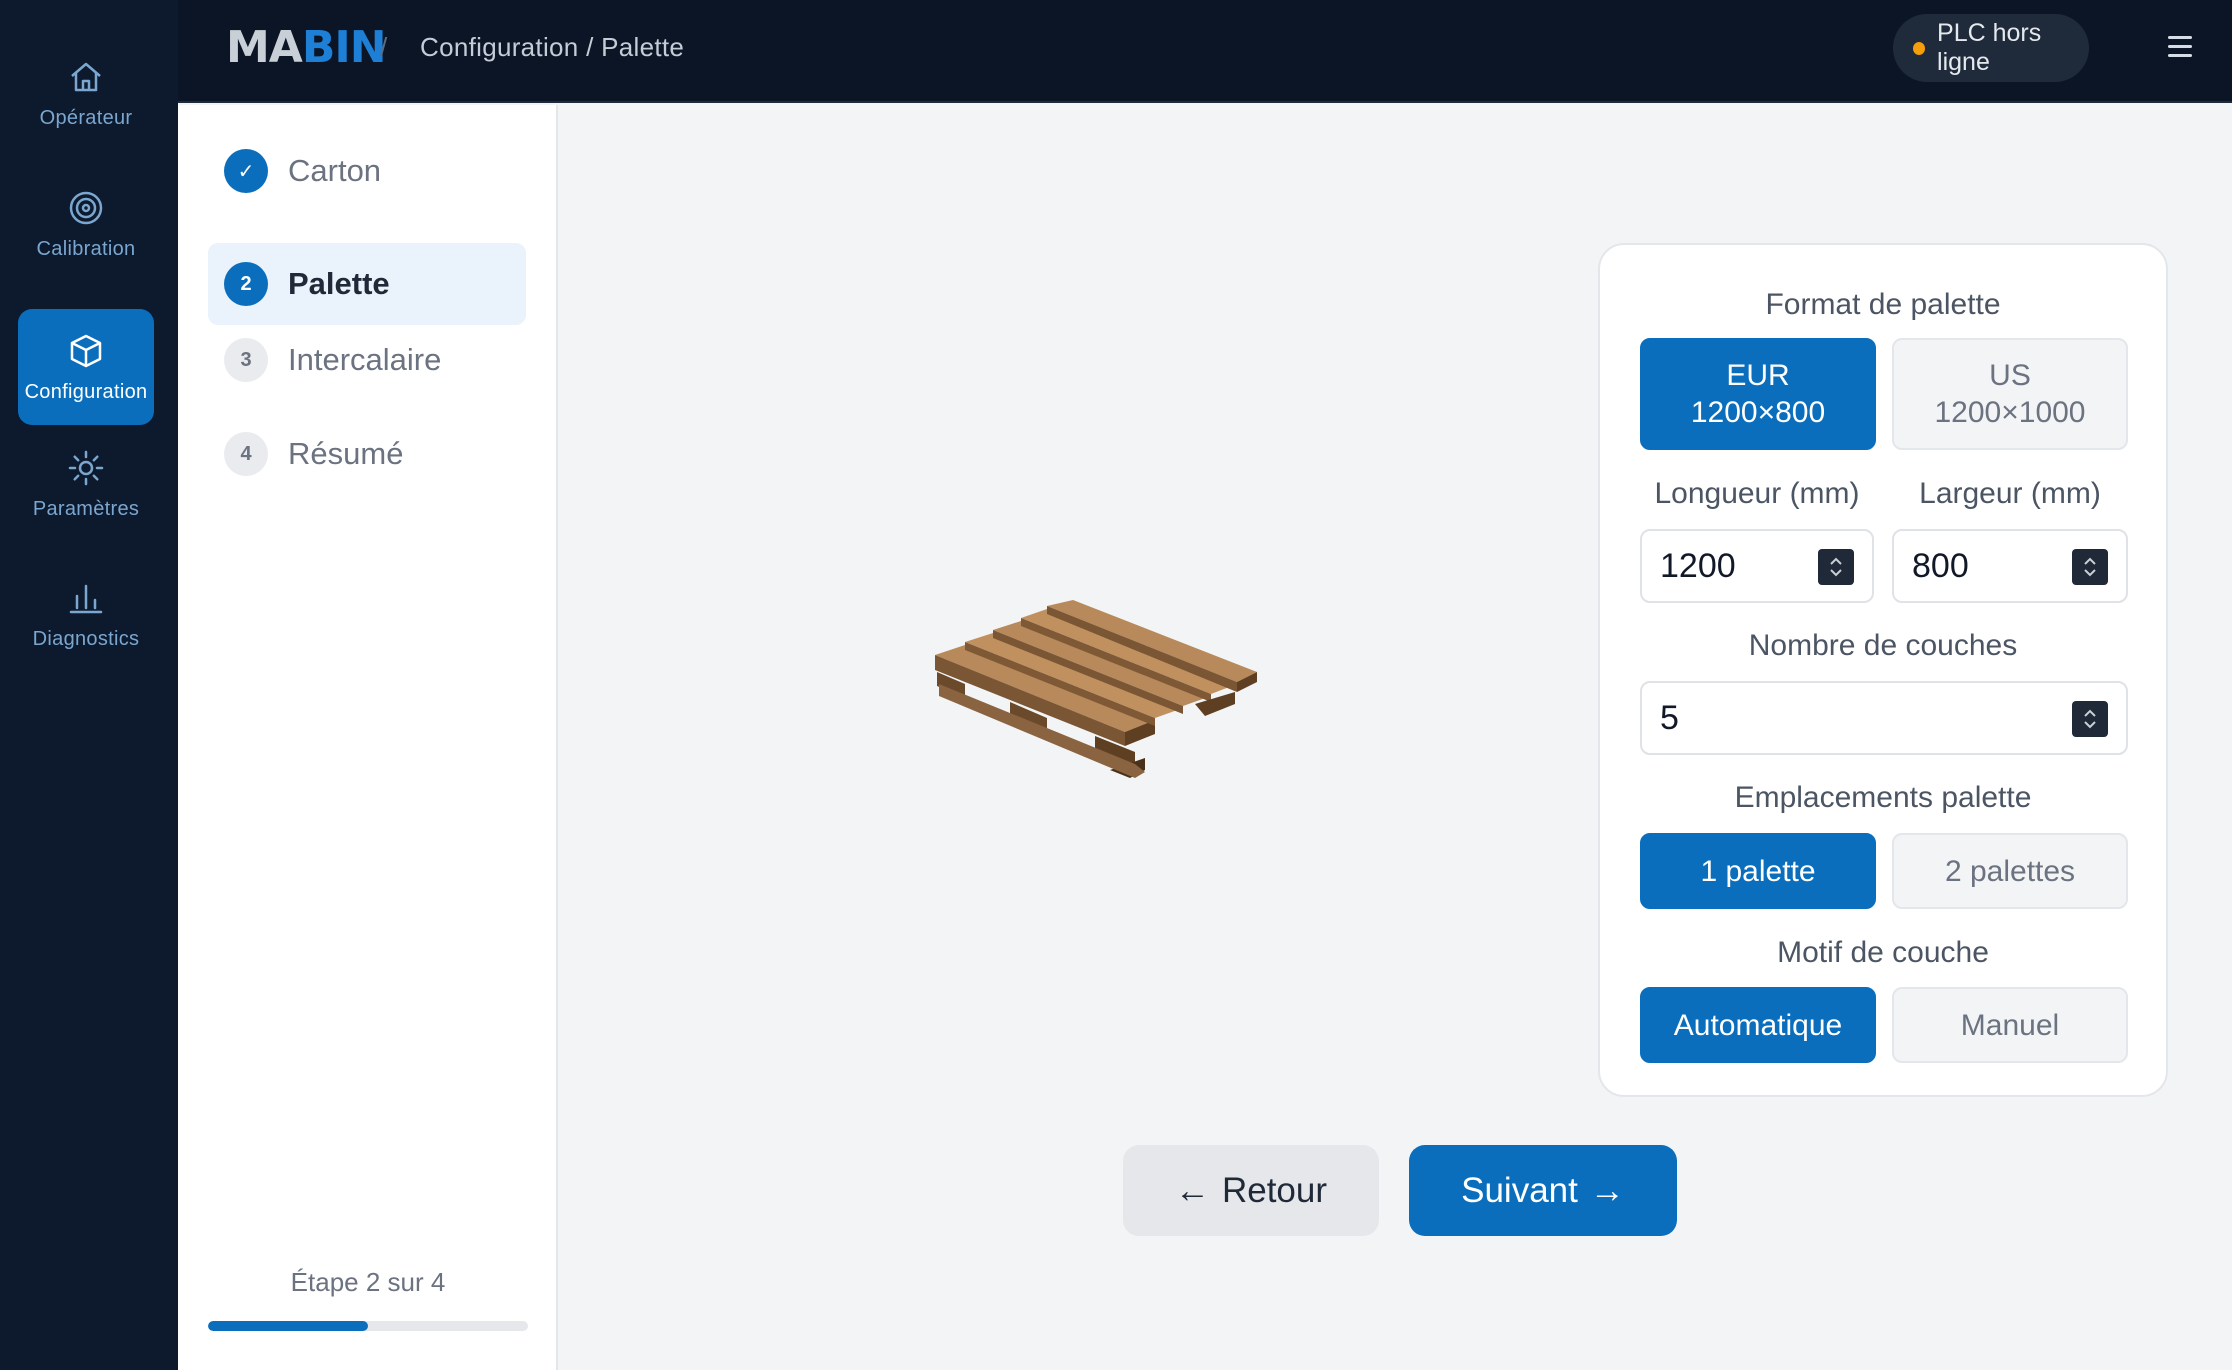 This screenshot has width=2232, height=1370. What do you see at coordinates (86, 350) in the screenshot?
I see `box-icon` at bounding box center [86, 350].